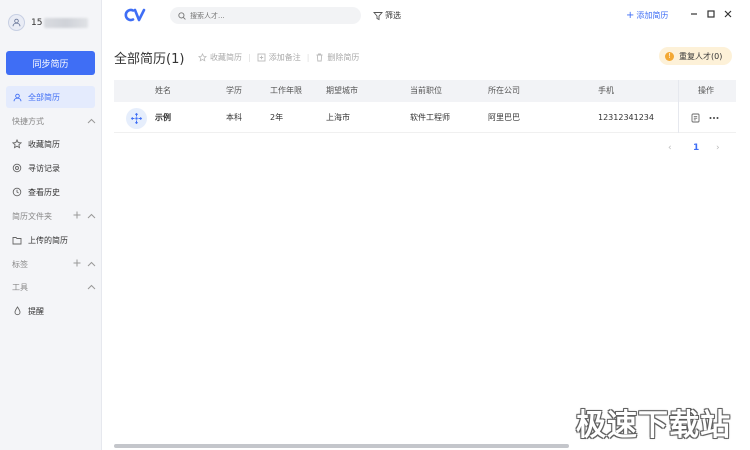 The image size is (750, 450). What do you see at coordinates (430, 117) in the screenshot?
I see `cell-position: 软件工程师` at bounding box center [430, 117].